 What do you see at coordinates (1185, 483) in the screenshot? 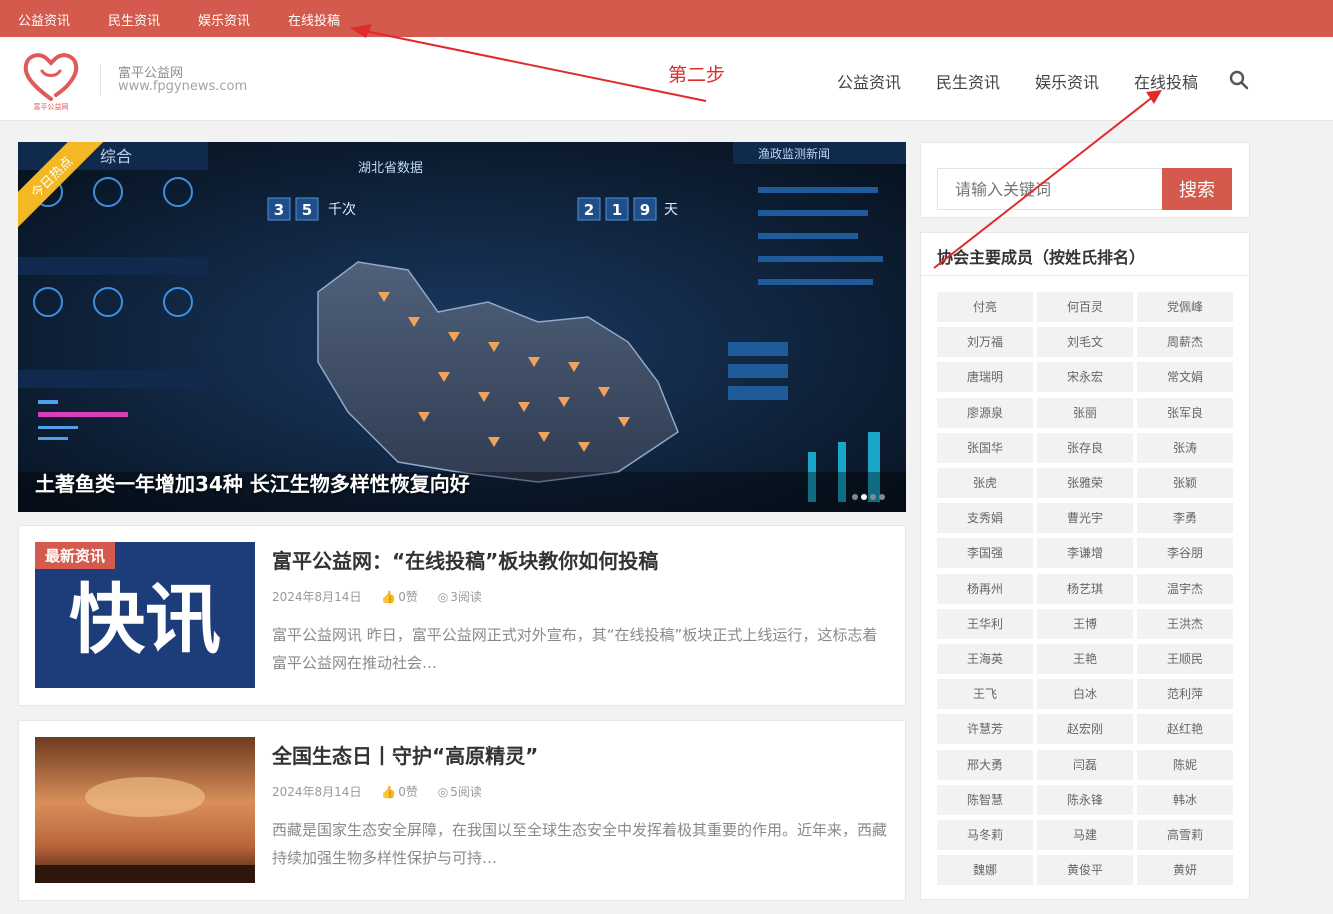
I see `member-tag: 张颖` at bounding box center [1185, 483].